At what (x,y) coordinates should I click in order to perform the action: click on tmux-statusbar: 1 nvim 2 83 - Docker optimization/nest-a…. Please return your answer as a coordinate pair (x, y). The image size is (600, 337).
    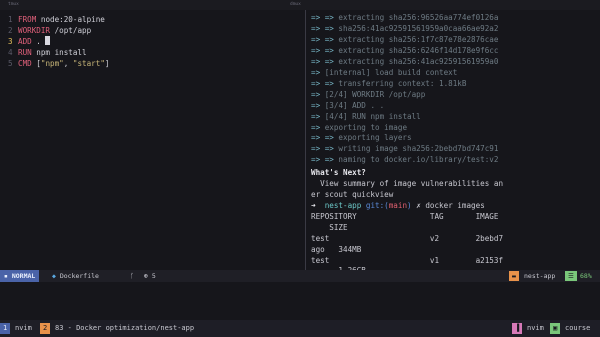
    Looking at the image, I should click on (300, 328).